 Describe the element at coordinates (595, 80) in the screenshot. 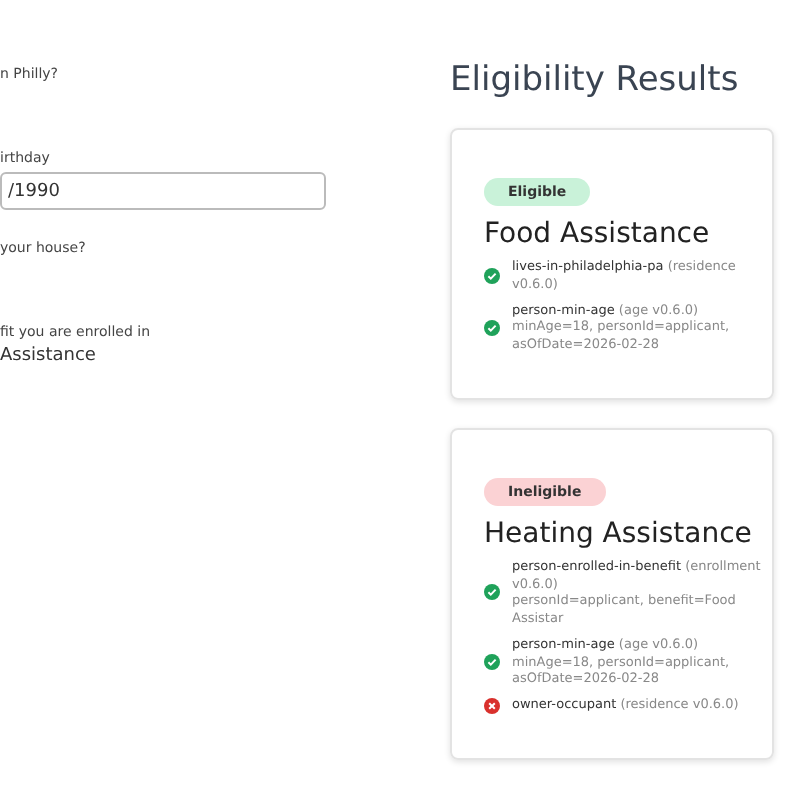

I see `results-title: Eligibility Results` at that location.